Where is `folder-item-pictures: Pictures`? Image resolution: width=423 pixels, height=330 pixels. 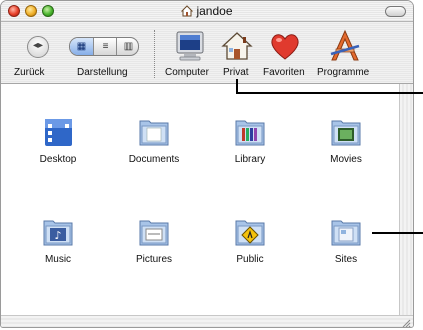 folder-item-pictures: Pictures is located at coordinates (154, 239).